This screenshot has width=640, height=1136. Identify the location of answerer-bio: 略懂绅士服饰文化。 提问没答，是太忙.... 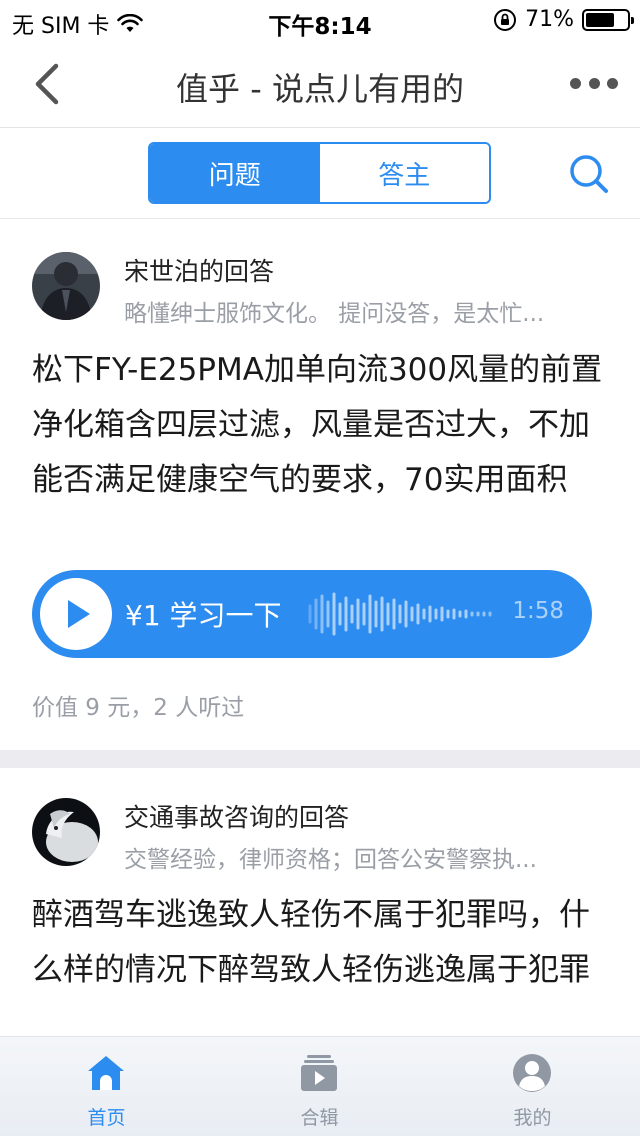
(334, 314).